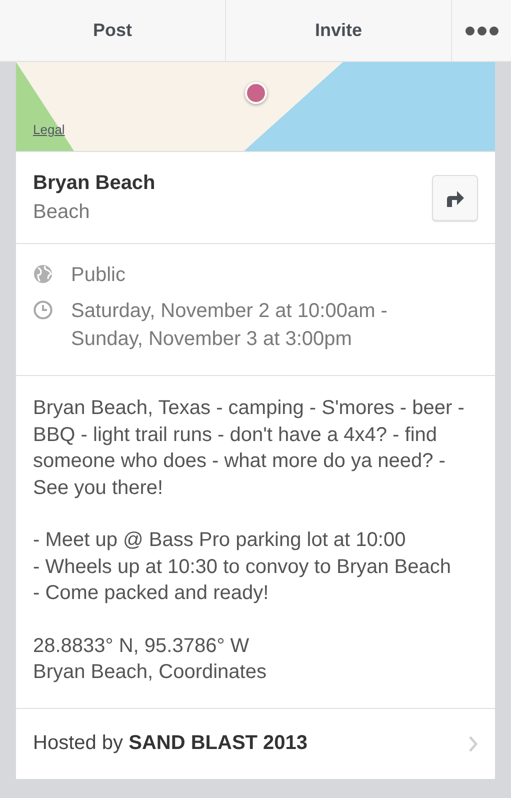 Image resolution: width=511 pixels, height=798 pixels. Describe the element at coordinates (98, 275) in the screenshot. I see `privacy-label: Public` at that location.